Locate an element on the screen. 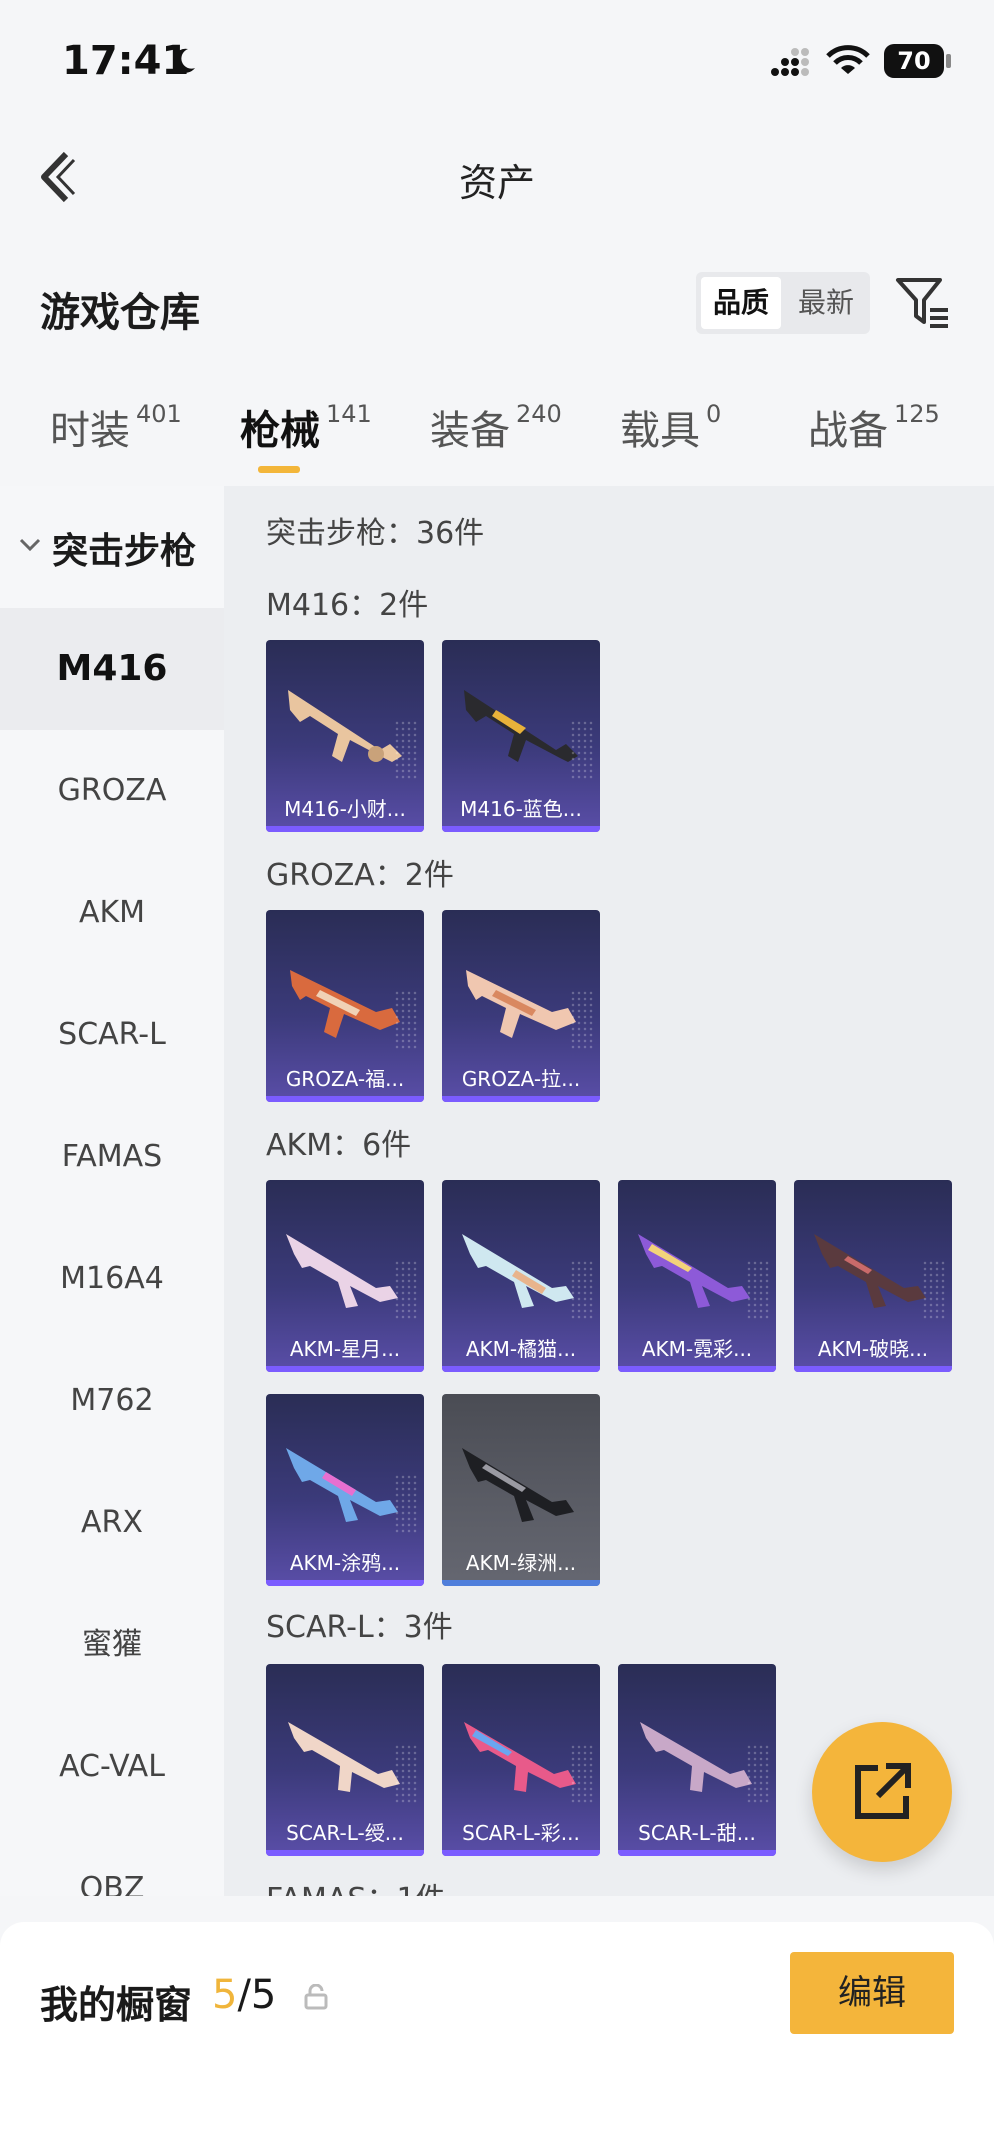 Image resolution: width=994 pixels, height=2152 pixels. sidebar-item-akm: AKM is located at coordinates (112, 913).